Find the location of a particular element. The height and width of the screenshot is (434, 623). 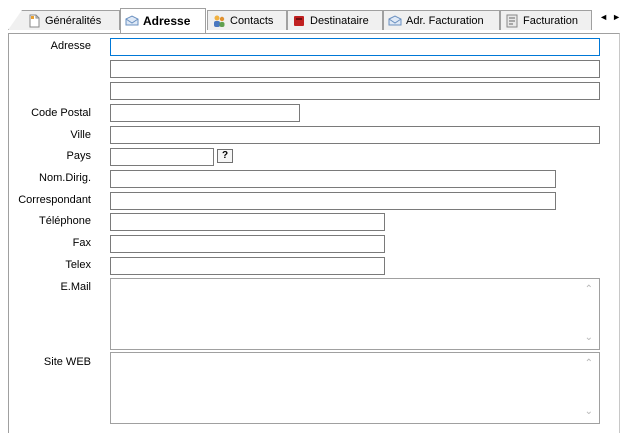

telex-input is located at coordinates (247, 266).